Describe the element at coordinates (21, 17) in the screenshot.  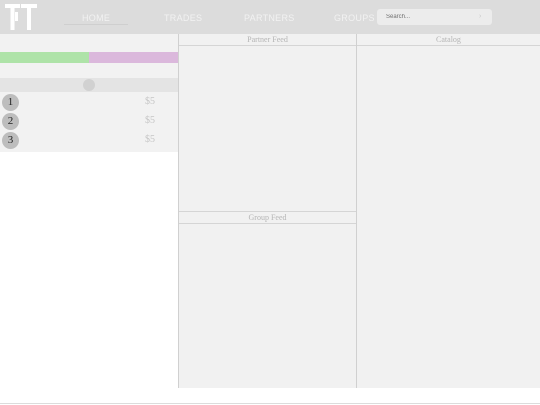
I see `tt-logo` at that location.